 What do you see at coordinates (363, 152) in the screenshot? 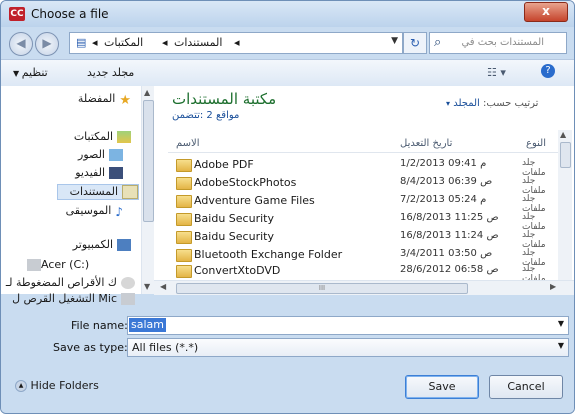
I see `header-divider` at bounding box center [363, 152].